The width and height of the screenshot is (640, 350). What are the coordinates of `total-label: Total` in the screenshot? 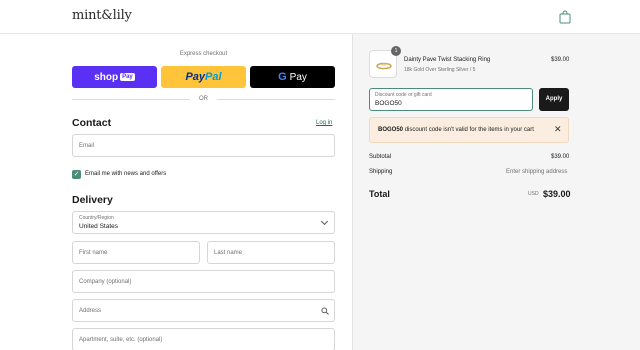 It's located at (379, 194).